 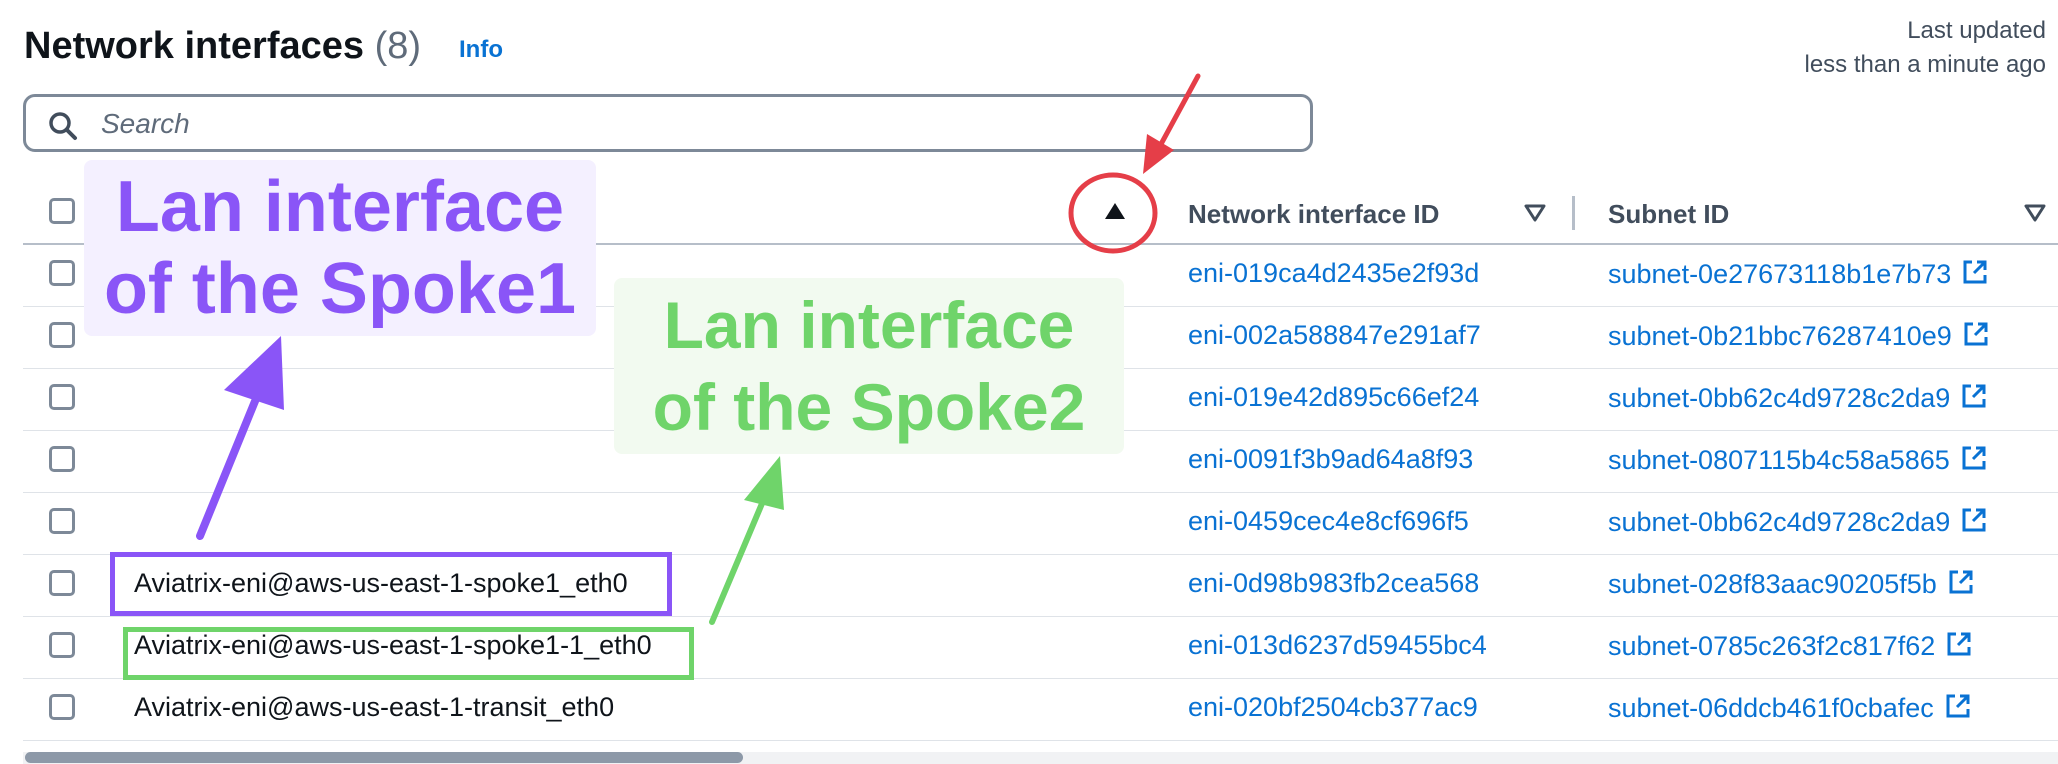 I want to click on purple-arrow-icon, so click(x=240, y=438).